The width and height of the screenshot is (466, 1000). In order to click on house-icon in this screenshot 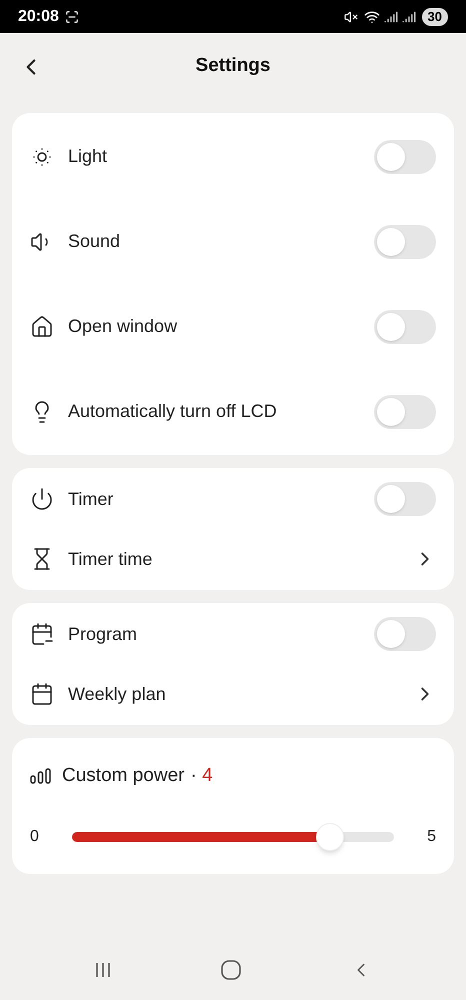, I will do `click(42, 326)`.